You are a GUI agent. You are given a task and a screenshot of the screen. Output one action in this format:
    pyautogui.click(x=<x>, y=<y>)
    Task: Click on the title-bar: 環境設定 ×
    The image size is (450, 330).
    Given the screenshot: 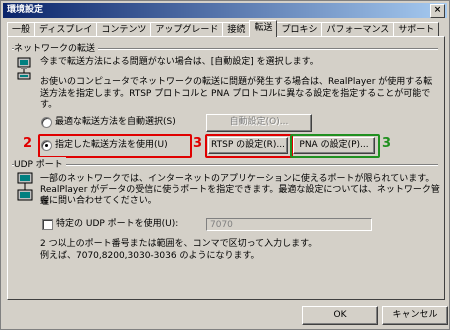 What is the action you would take?
    pyautogui.click(x=225, y=10)
    